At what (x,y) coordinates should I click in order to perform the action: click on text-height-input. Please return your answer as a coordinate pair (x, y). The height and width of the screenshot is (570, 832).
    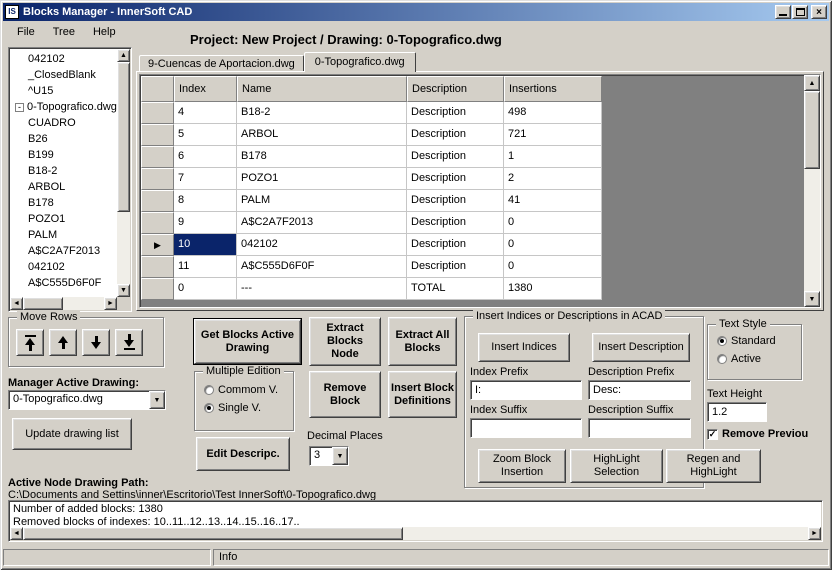
    Looking at the image, I should click on (737, 412).